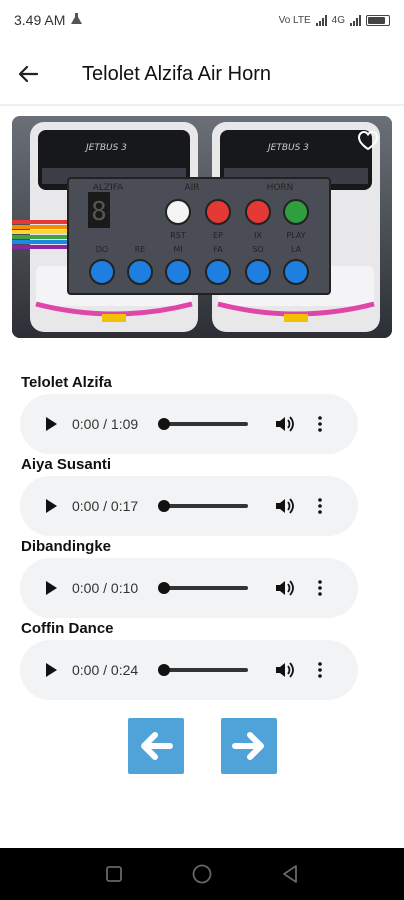 The width and height of the screenshot is (404, 900). What do you see at coordinates (295, 235) in the screenshot?
I see `panel-label-play: PLAY` at bounding box center [295, 235].